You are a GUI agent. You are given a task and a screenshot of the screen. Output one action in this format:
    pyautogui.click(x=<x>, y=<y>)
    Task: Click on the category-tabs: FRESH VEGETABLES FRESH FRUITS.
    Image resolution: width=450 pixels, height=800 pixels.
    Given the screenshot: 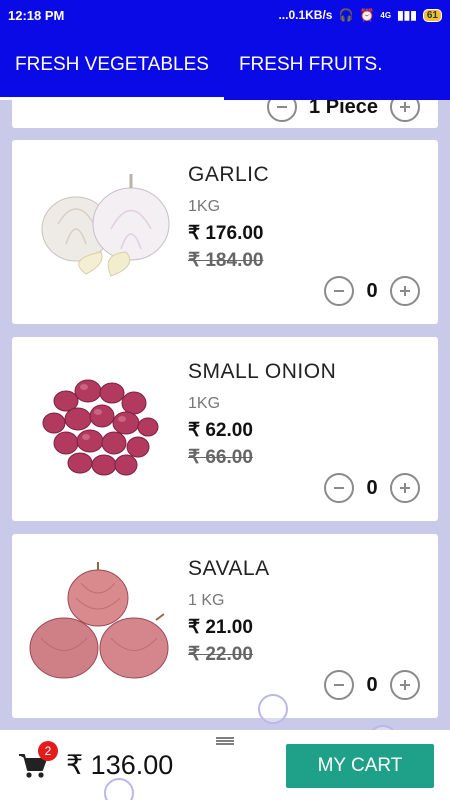 What is the action you would take?
    pyautogui.click(x=225, y=65)
    